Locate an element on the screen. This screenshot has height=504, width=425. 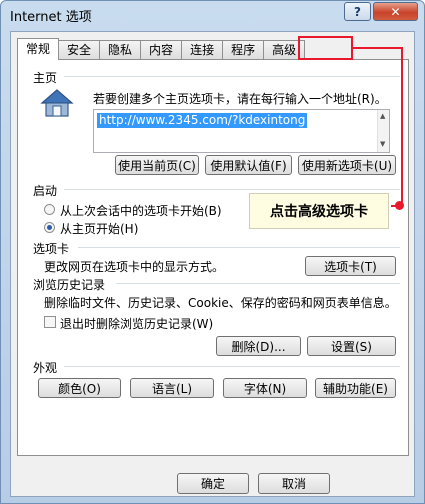
startup-divider is located at coordinates (232, 189).